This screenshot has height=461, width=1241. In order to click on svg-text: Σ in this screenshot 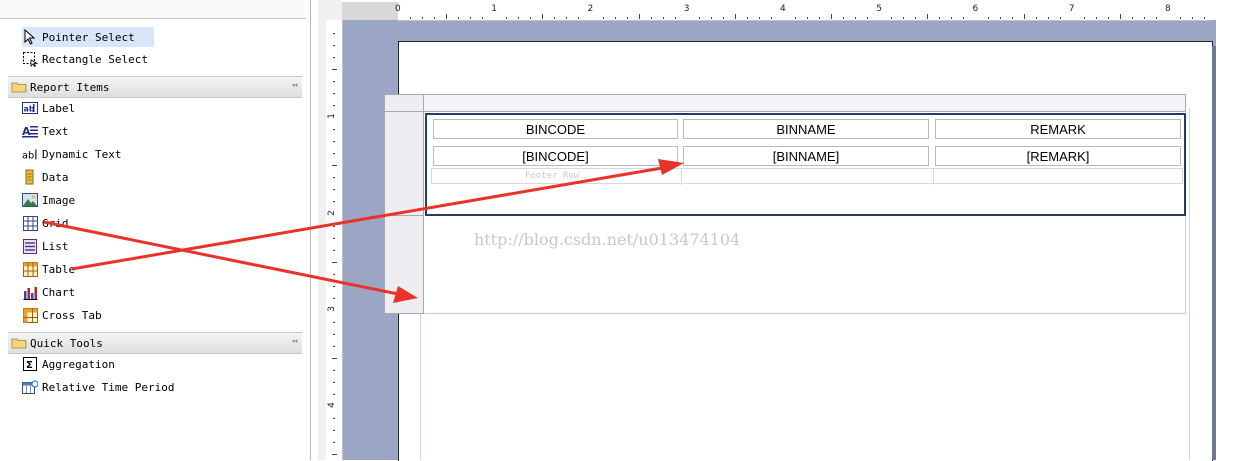, I will do `click(29, 365)`.